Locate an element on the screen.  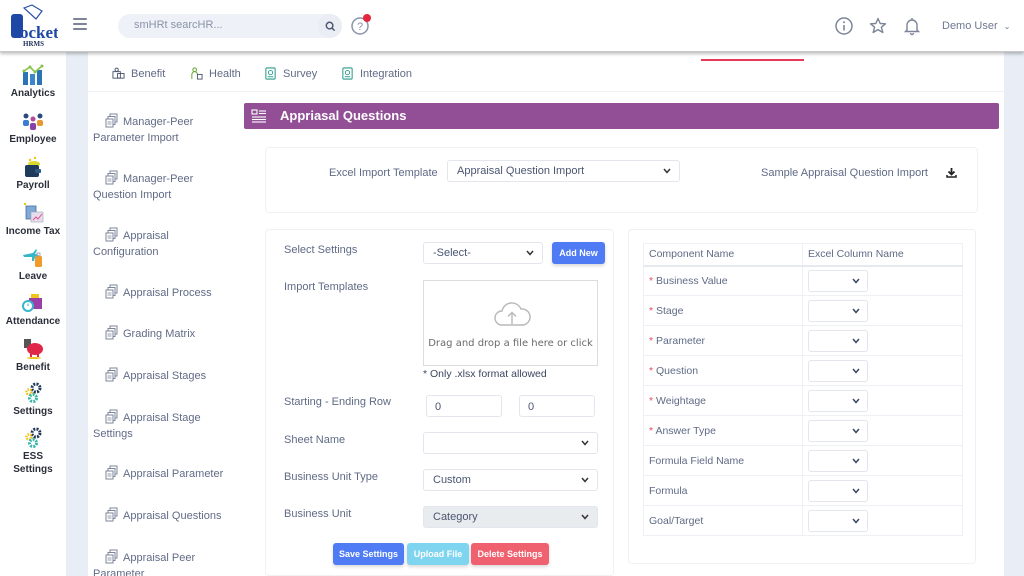
add-new-button: Add New is located at coordinates (578, 253).